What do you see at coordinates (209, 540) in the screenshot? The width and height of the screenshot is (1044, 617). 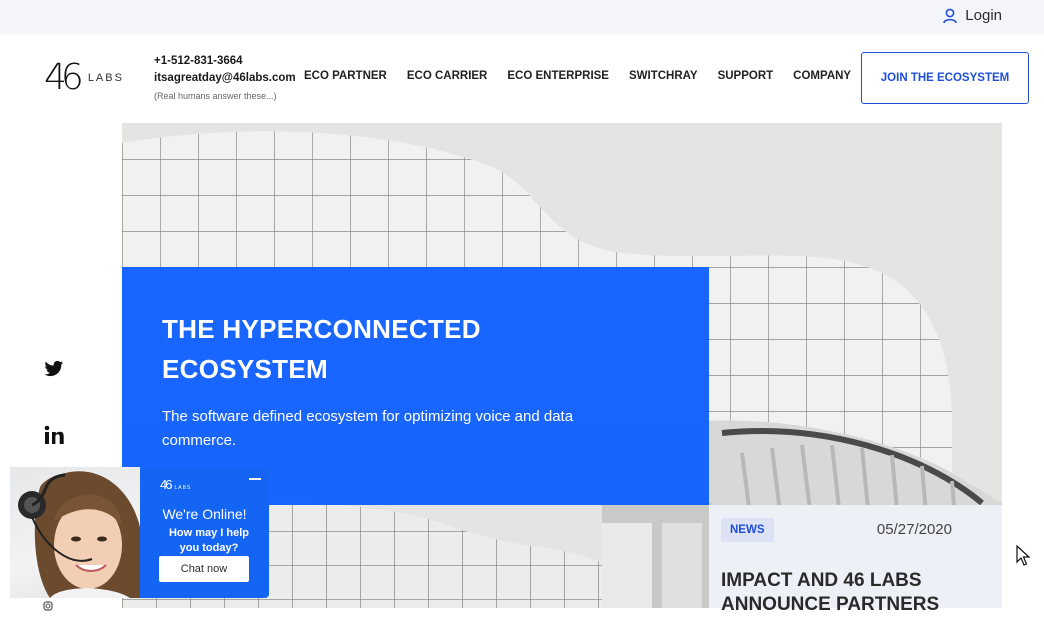 I see `chat-prompt: How may I help you today?` at bounding box center [209, 540].